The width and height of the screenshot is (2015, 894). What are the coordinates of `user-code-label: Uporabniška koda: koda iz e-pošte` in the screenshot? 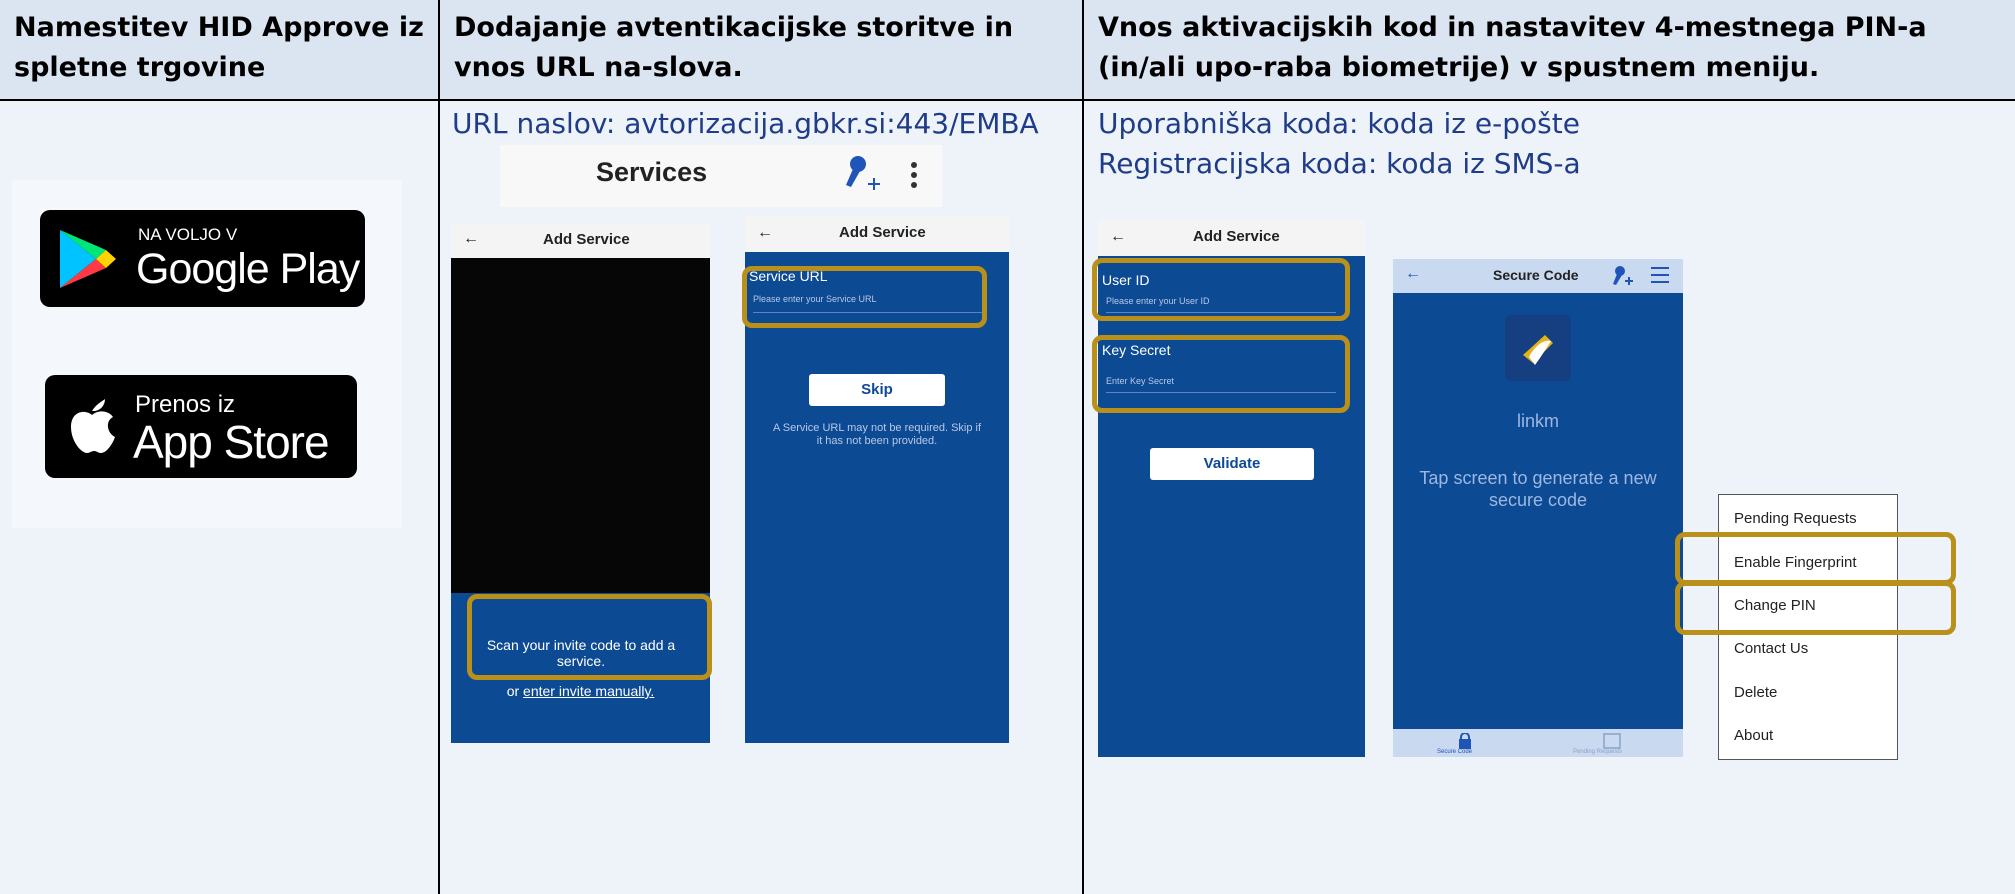 It's located at (1339, 123).